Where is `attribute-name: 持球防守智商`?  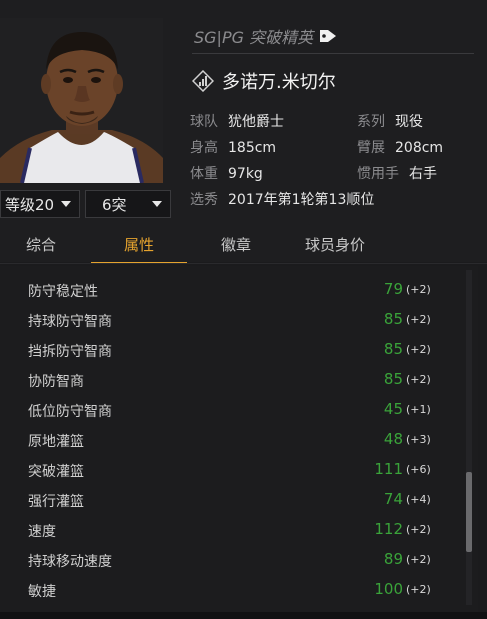 attribute-name: 持球防守智商 is located at coordinates (70, 322).